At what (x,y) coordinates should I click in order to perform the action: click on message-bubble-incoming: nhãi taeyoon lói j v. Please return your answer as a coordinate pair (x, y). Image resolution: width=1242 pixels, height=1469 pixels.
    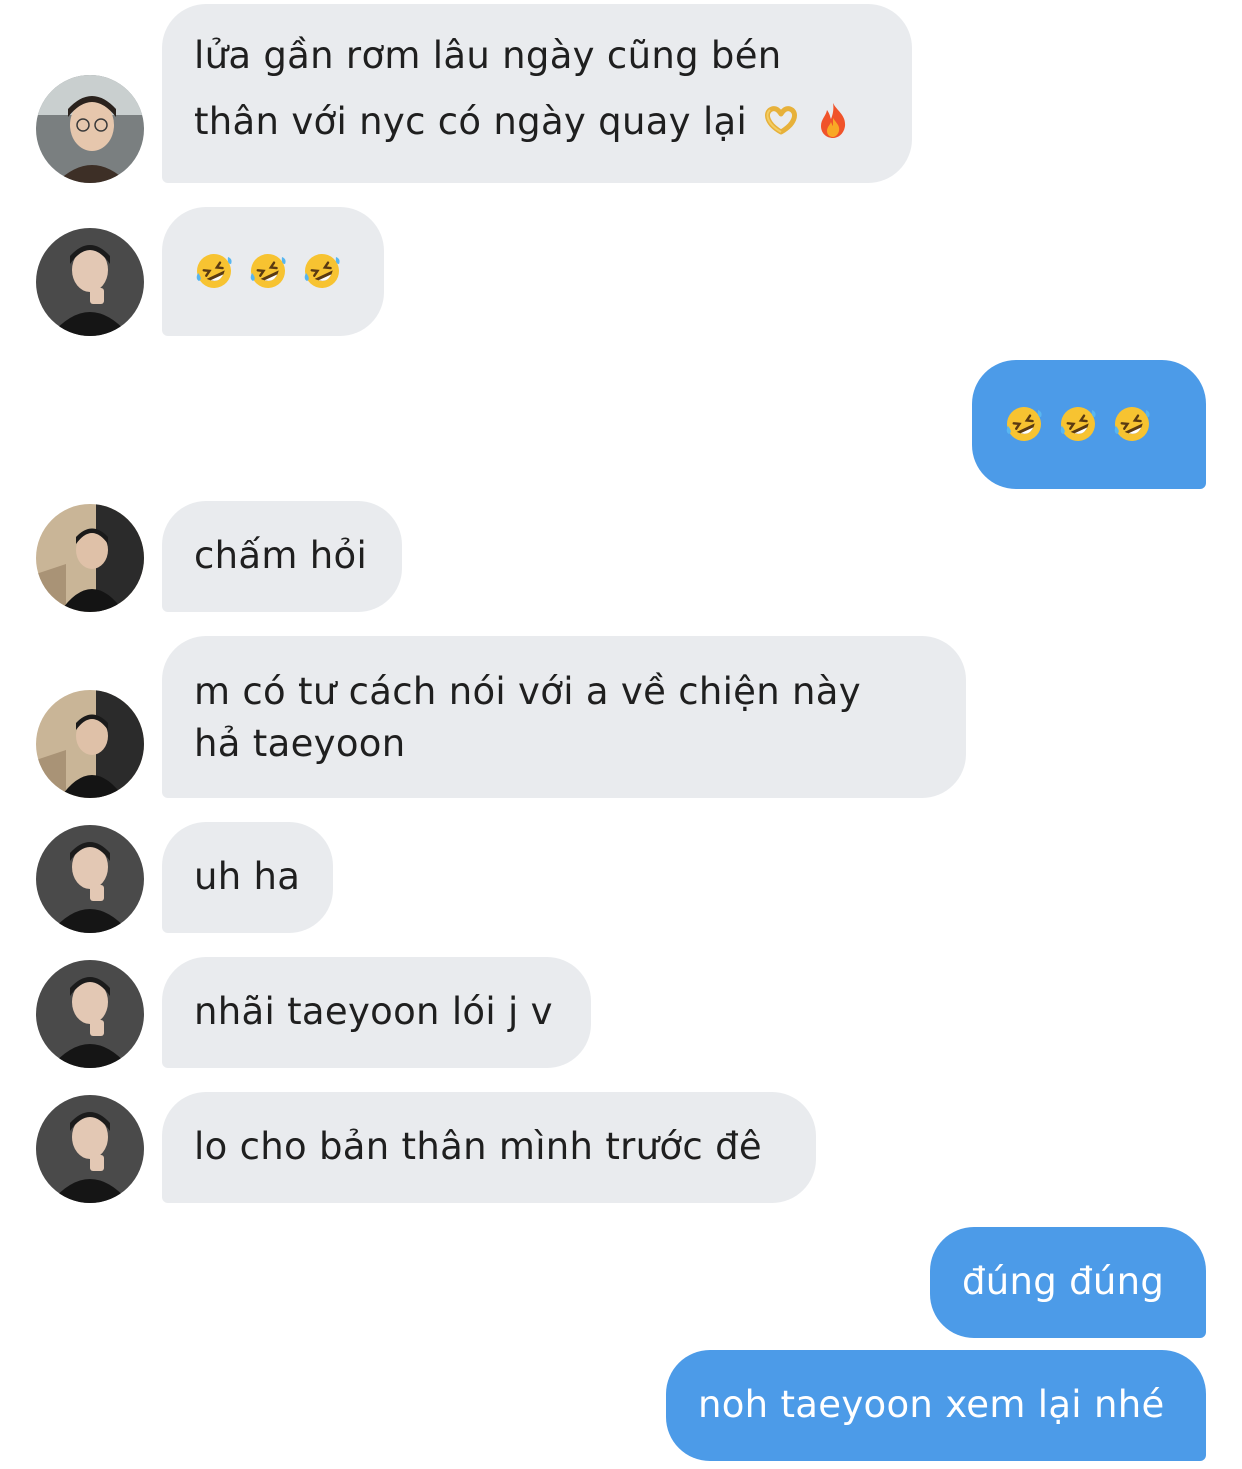
    Looking at the image, I should click on (376, 1012).